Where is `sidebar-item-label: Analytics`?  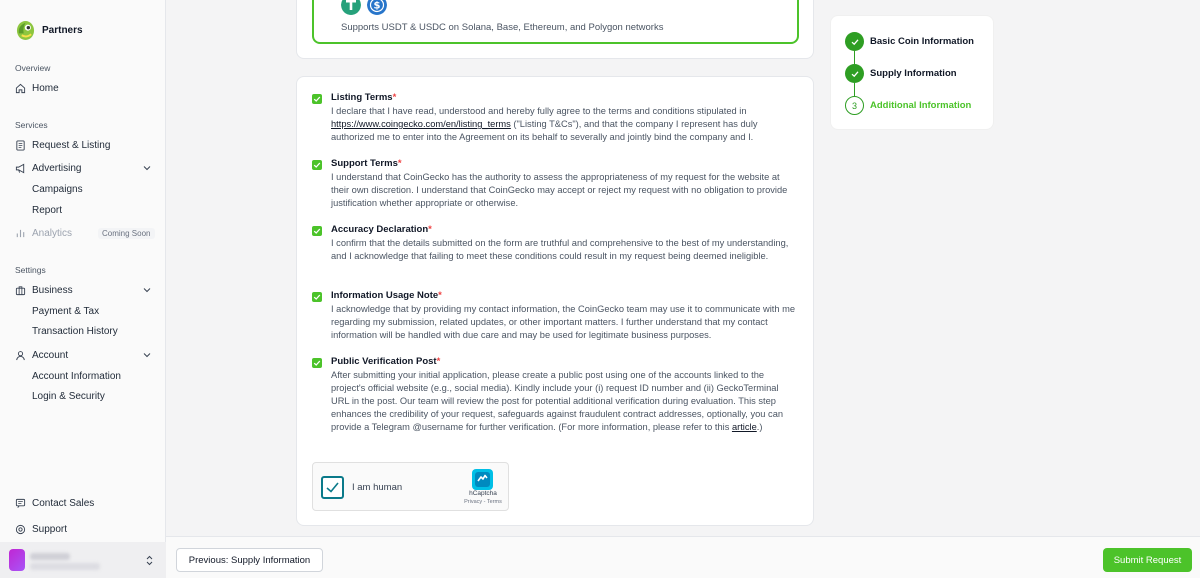
sidebar-item-label: Analytics is located at coordinates (52, 233).